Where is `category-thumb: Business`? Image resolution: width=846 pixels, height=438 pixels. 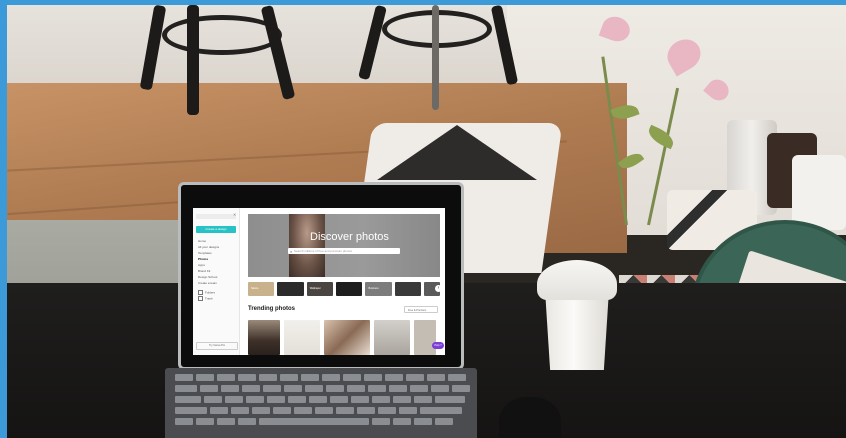 category-thumb: Business is located at coordinates (378, 289).